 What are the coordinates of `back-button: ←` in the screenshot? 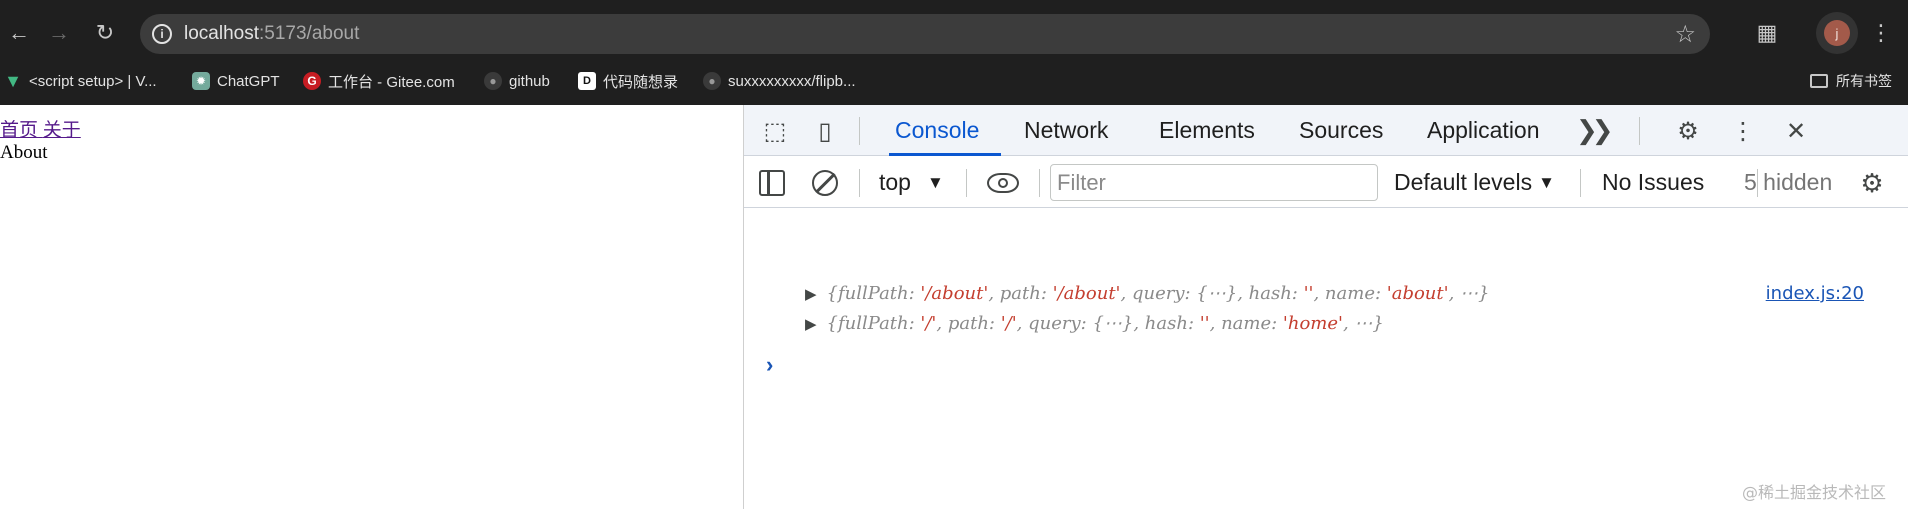 It's located at (19, 33).